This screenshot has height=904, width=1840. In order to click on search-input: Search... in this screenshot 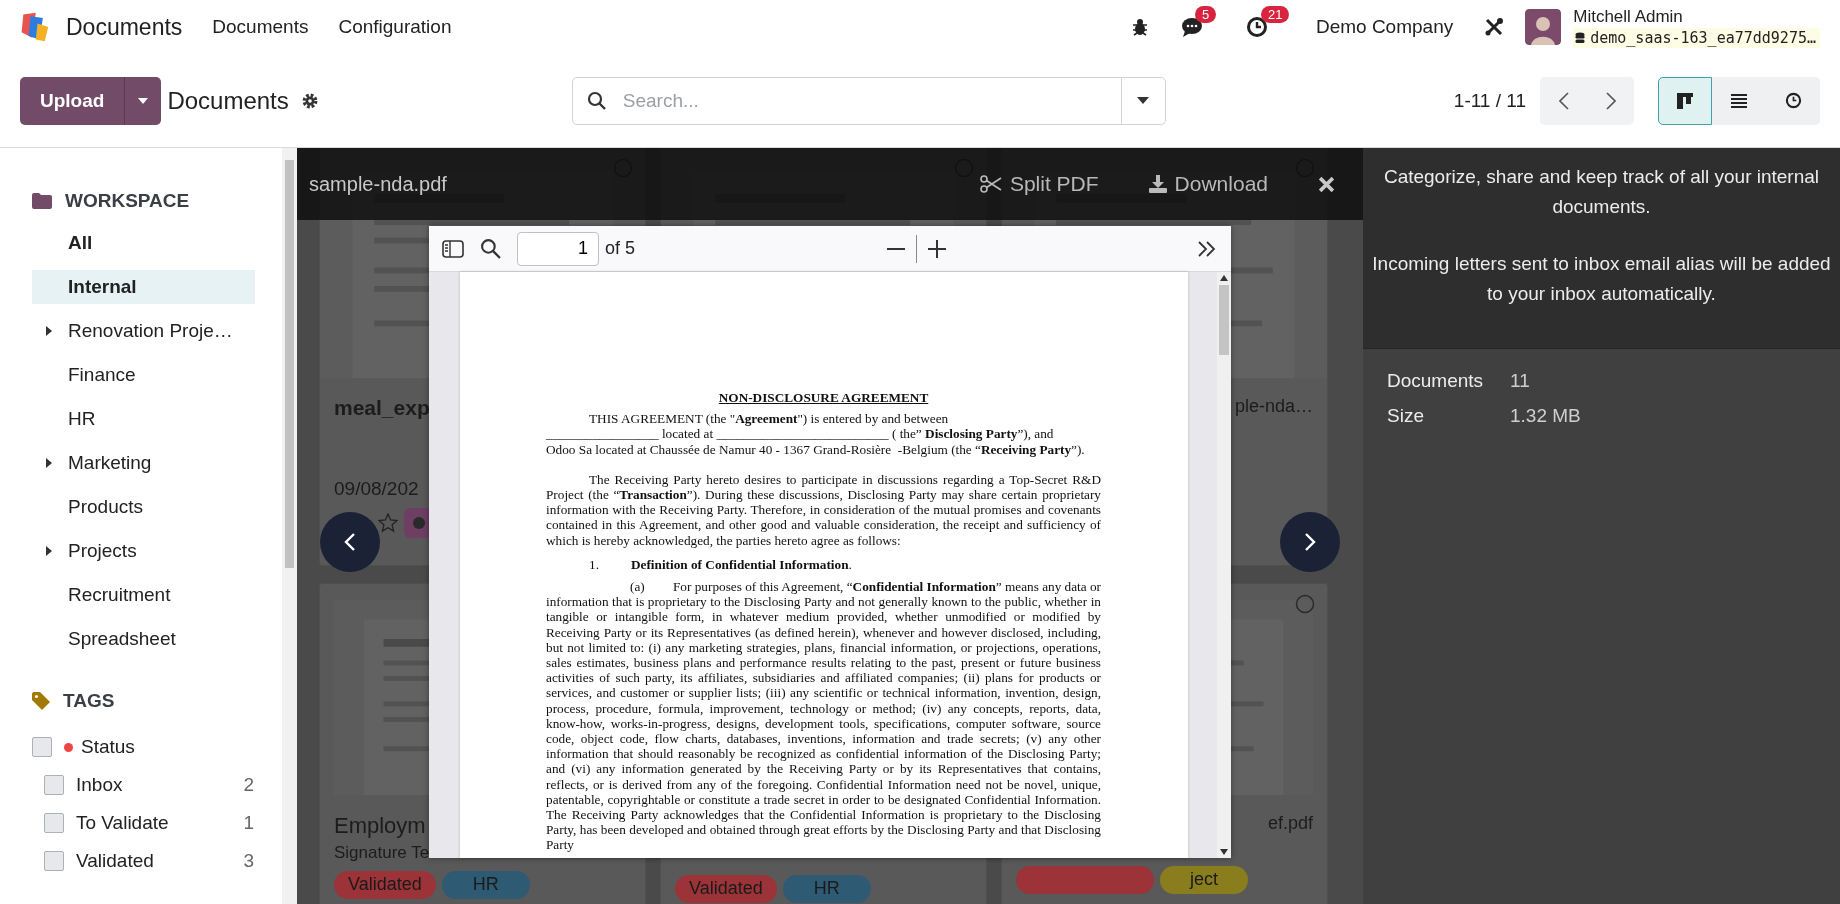, I will do `click(870, 100)`.